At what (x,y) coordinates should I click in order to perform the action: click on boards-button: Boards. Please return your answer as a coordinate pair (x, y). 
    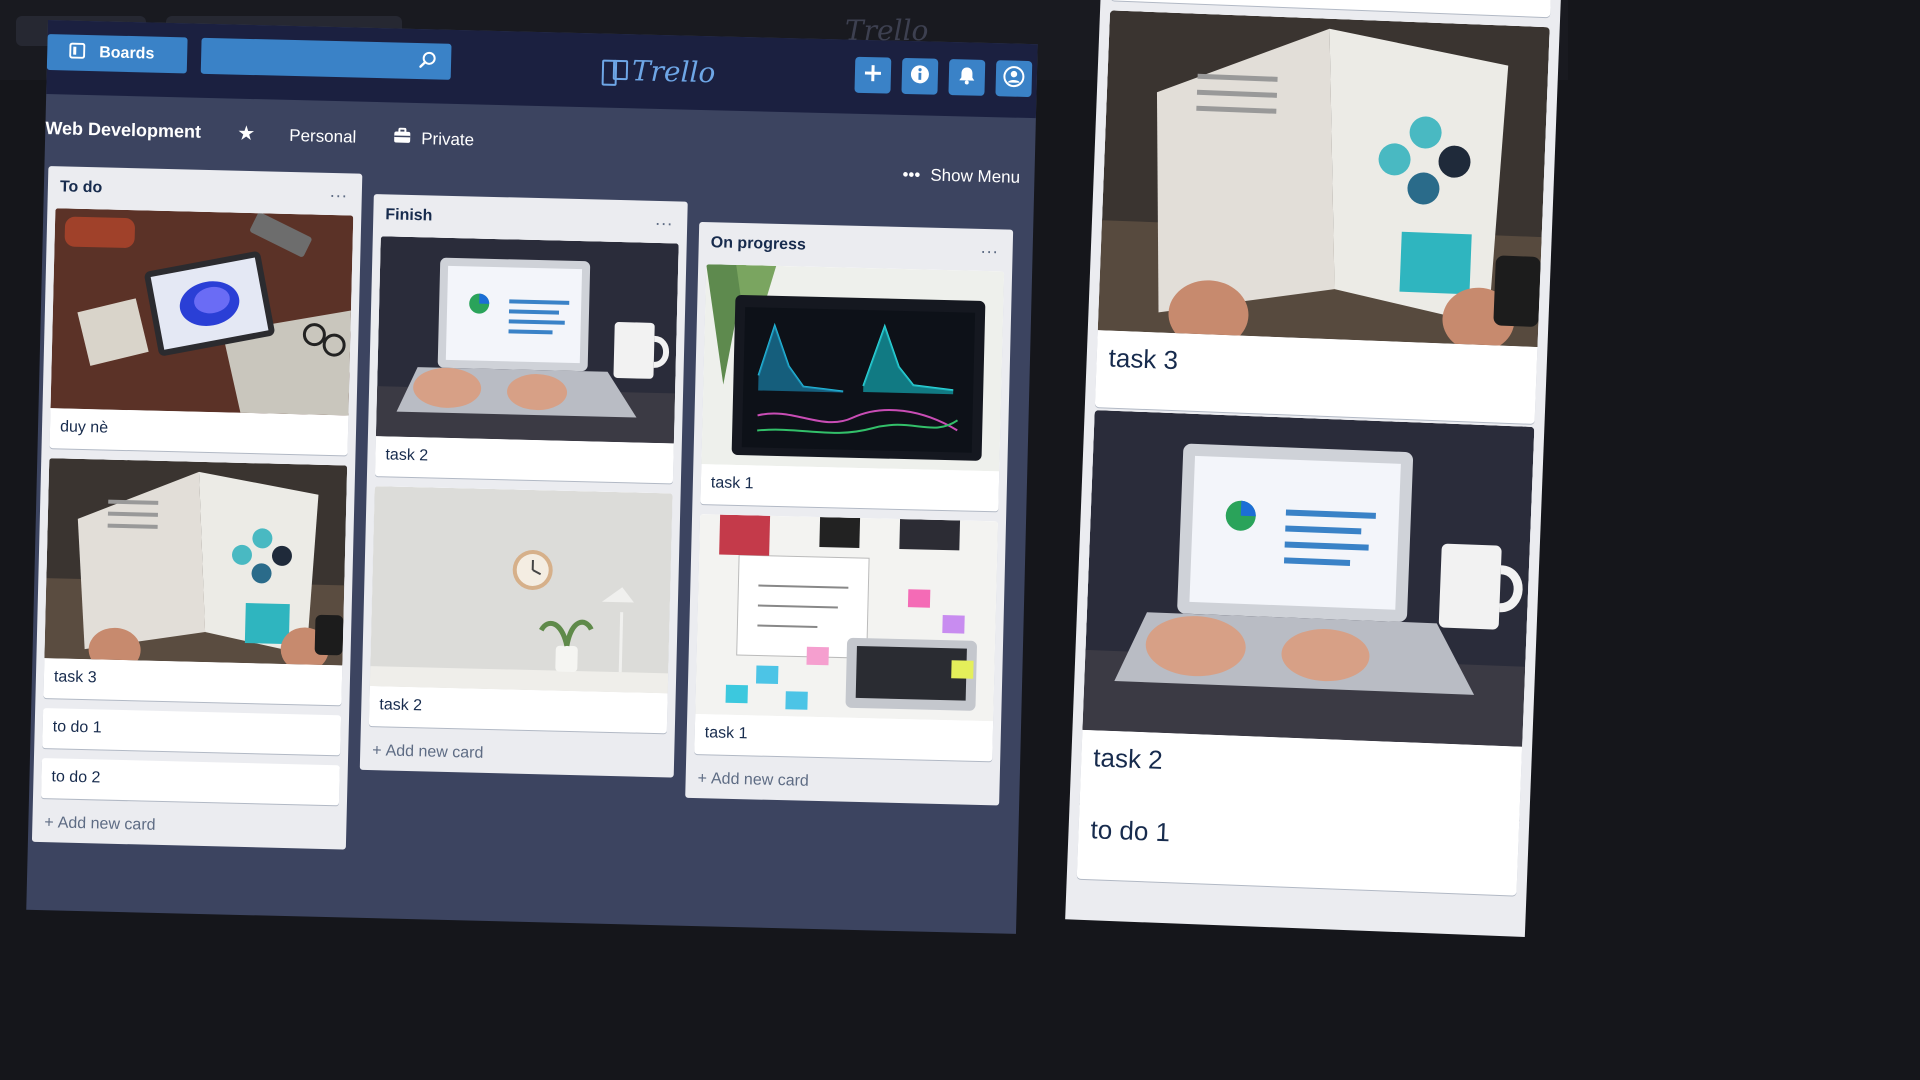
    Looking at the image, I should click on (117, 53).